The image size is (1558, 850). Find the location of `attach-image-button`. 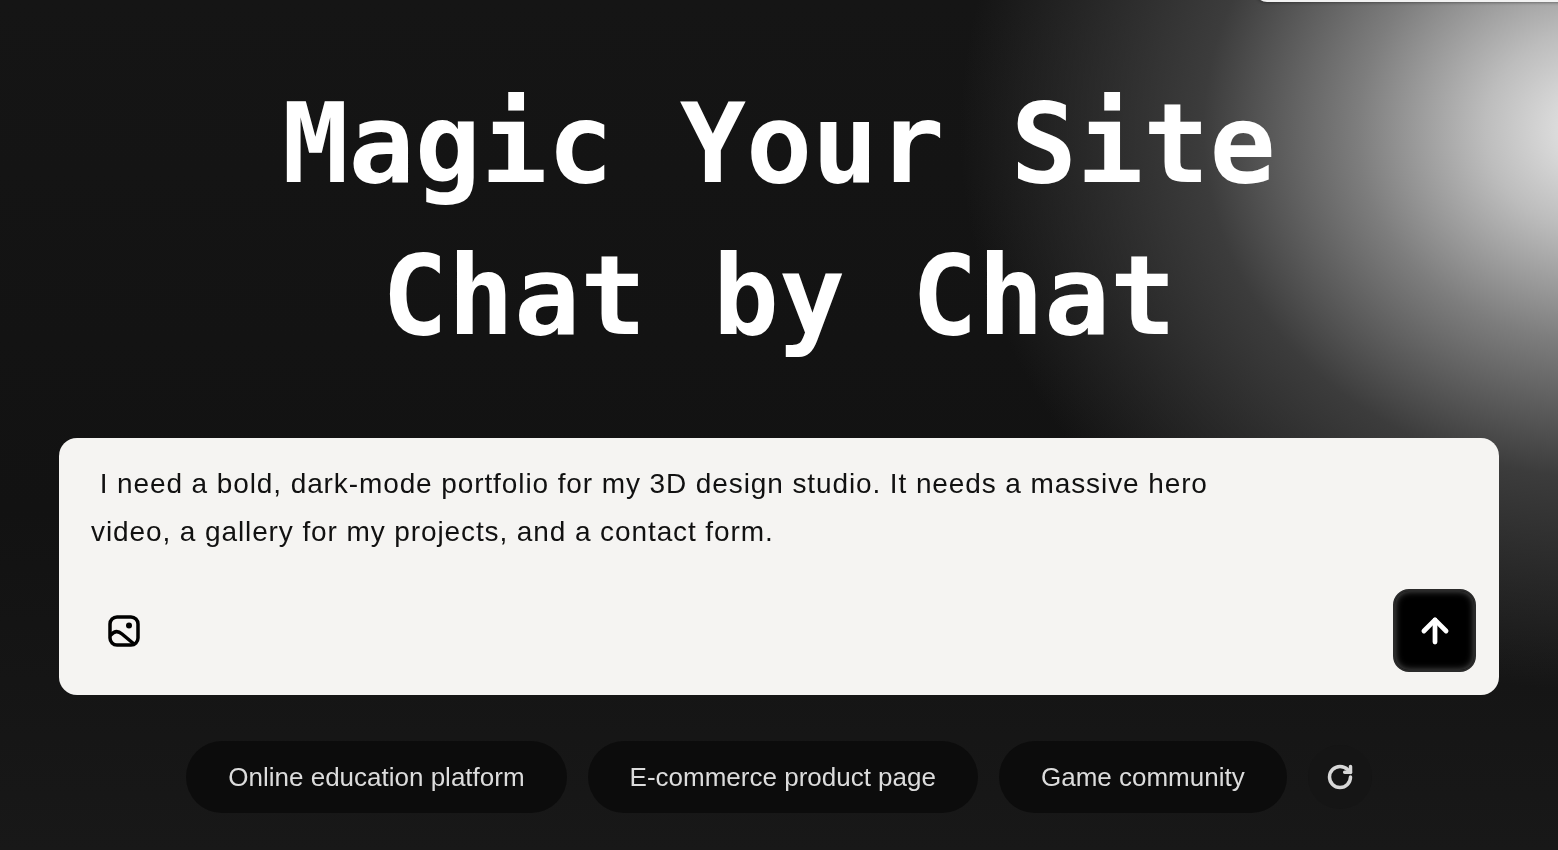

attach-image-button is located at coordinates (124, 630).